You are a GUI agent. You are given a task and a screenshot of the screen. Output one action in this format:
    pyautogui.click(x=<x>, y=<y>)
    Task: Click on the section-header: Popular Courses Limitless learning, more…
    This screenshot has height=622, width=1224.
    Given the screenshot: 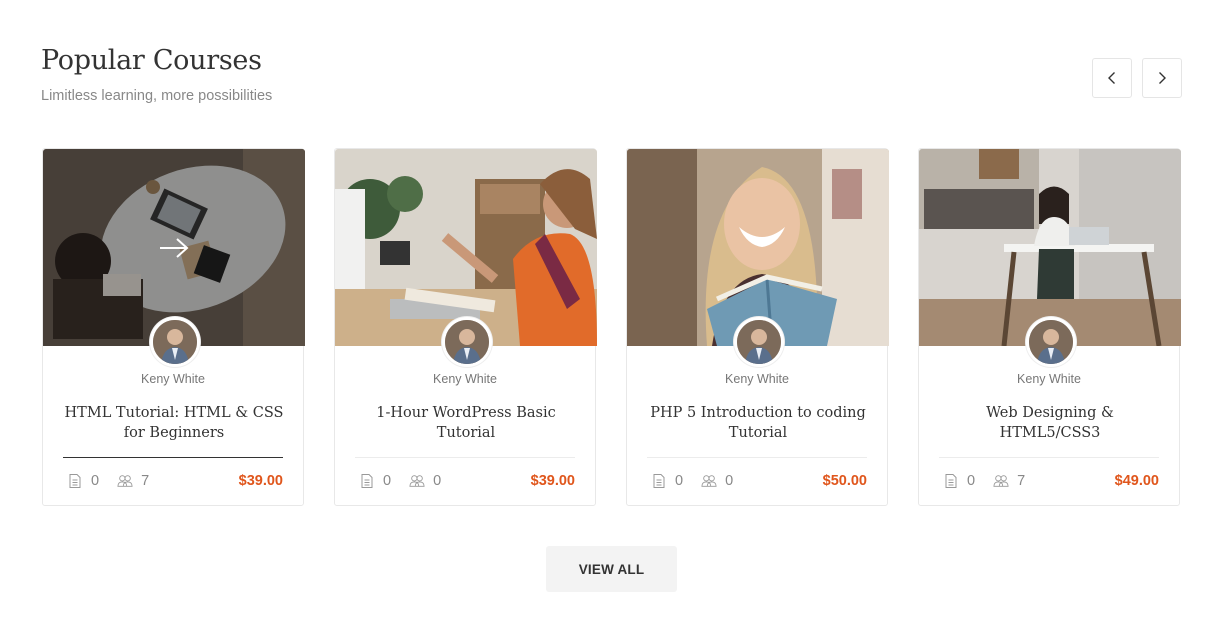 What is the action you would take?
    pyautogui.click(x=156, y=73)
    